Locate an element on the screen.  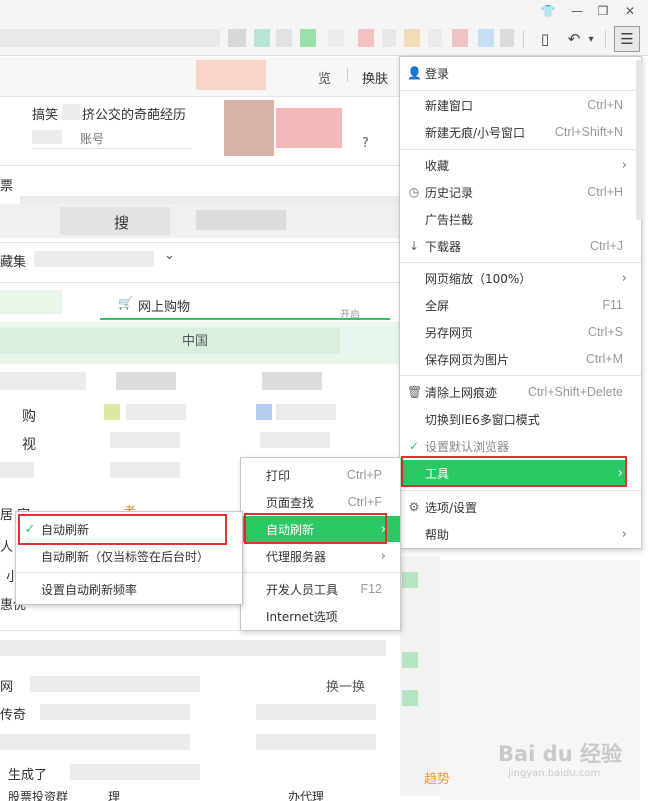
tshirt-icon: 👕 is located at coordinates (548, 11).